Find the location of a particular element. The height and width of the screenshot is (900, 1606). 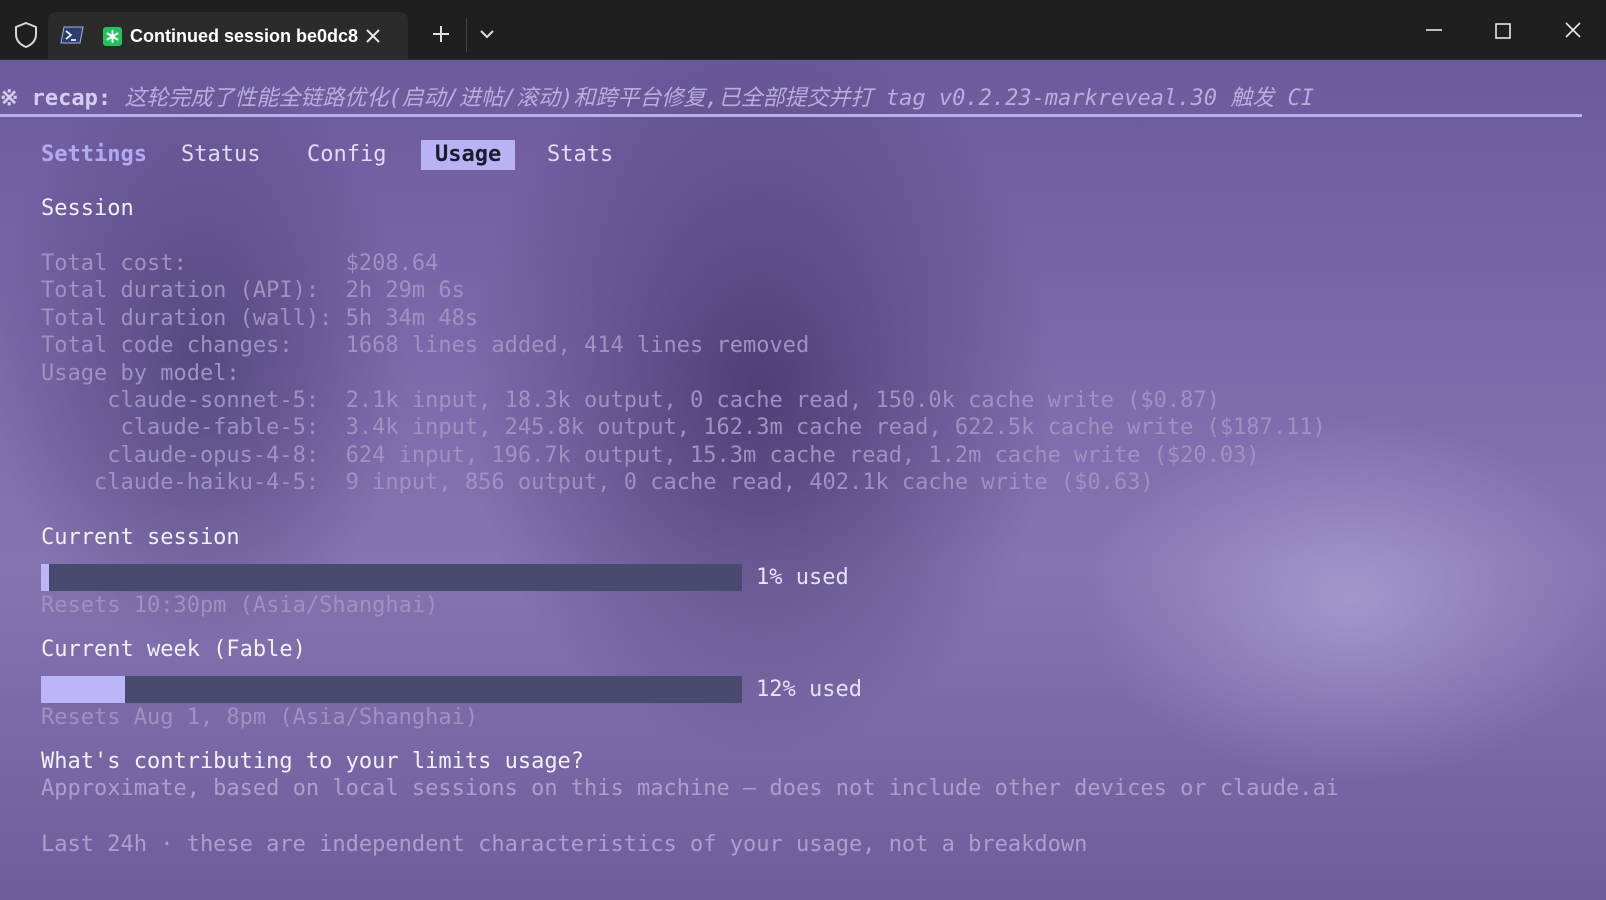

total-cost: Total cost: $208.64 is located at coordinates (240, 263).